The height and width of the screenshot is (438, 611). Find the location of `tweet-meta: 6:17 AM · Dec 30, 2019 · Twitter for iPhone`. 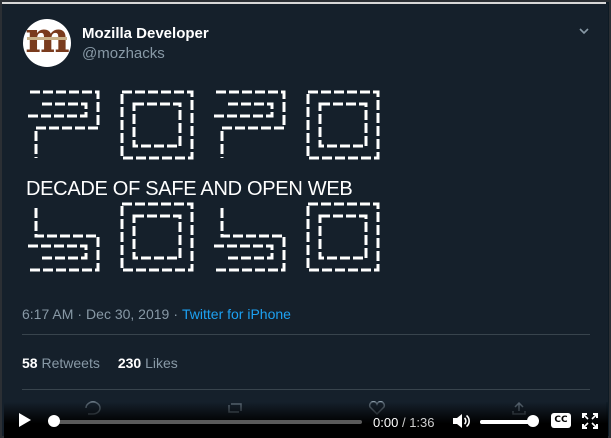

tweet-meta: 6:17 AM · Dec 30, 2019 · Twitter for iPhone is located at coordinates (156, 314).